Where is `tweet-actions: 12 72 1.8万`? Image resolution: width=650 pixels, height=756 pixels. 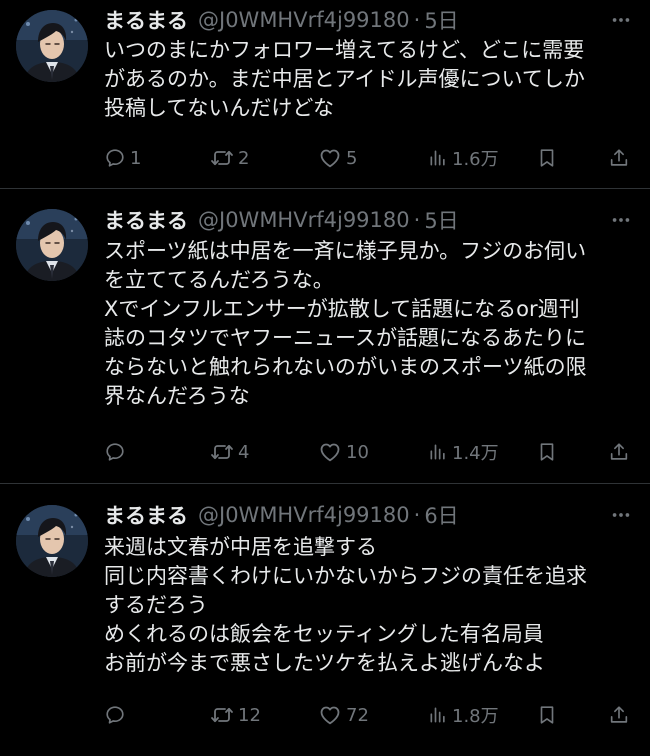 tweet-actions: 12 72 1.8万 is located at coordinates (370, 715).